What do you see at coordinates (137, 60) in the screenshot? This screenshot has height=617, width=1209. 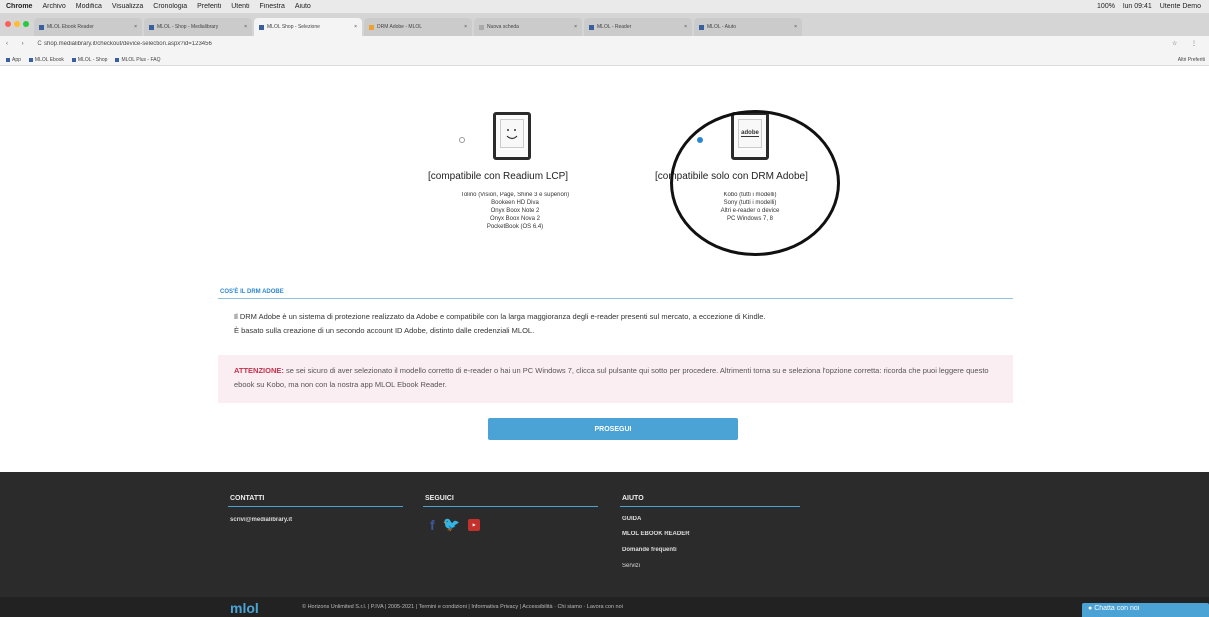 I see `bookmark-item: MLOL Plus - FAQ` at bounding box center [137, 60].